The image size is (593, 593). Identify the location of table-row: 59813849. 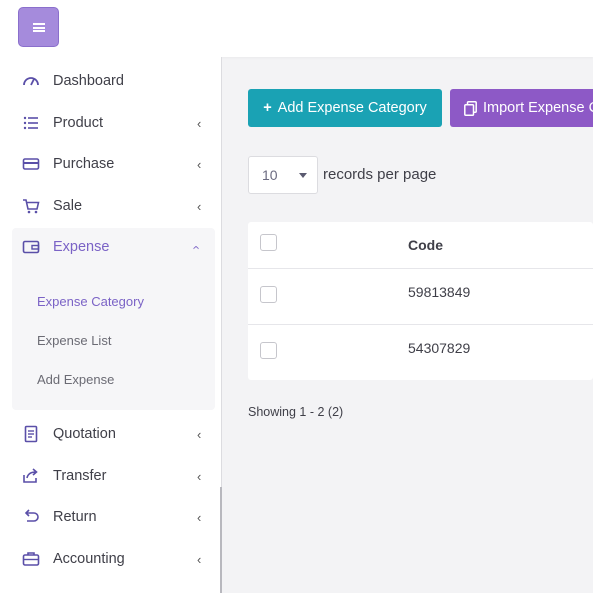
(420, 297).